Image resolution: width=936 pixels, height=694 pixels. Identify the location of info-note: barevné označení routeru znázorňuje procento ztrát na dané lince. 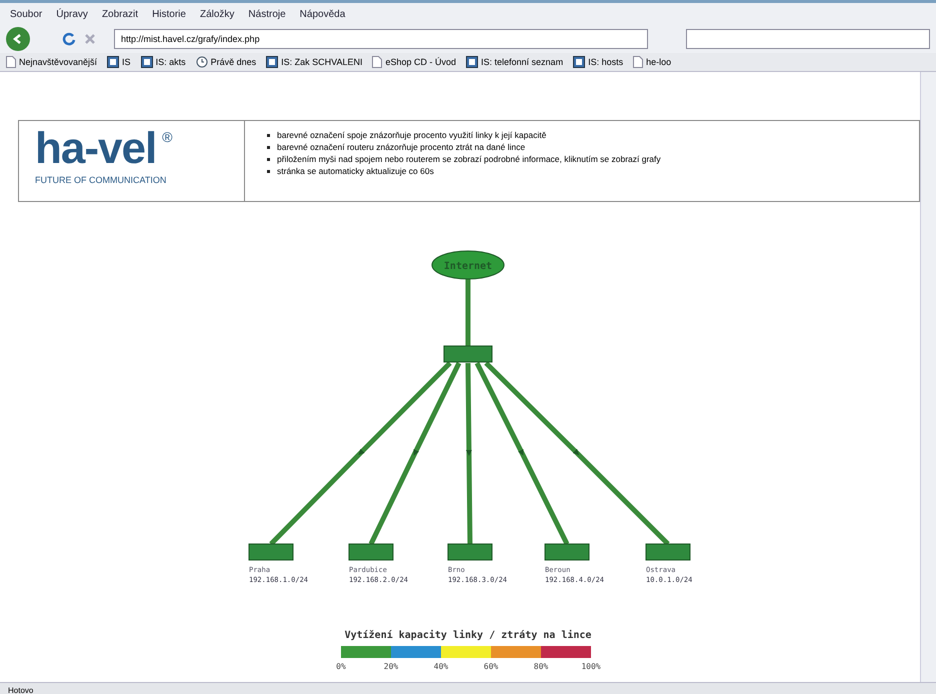
(401, 147).